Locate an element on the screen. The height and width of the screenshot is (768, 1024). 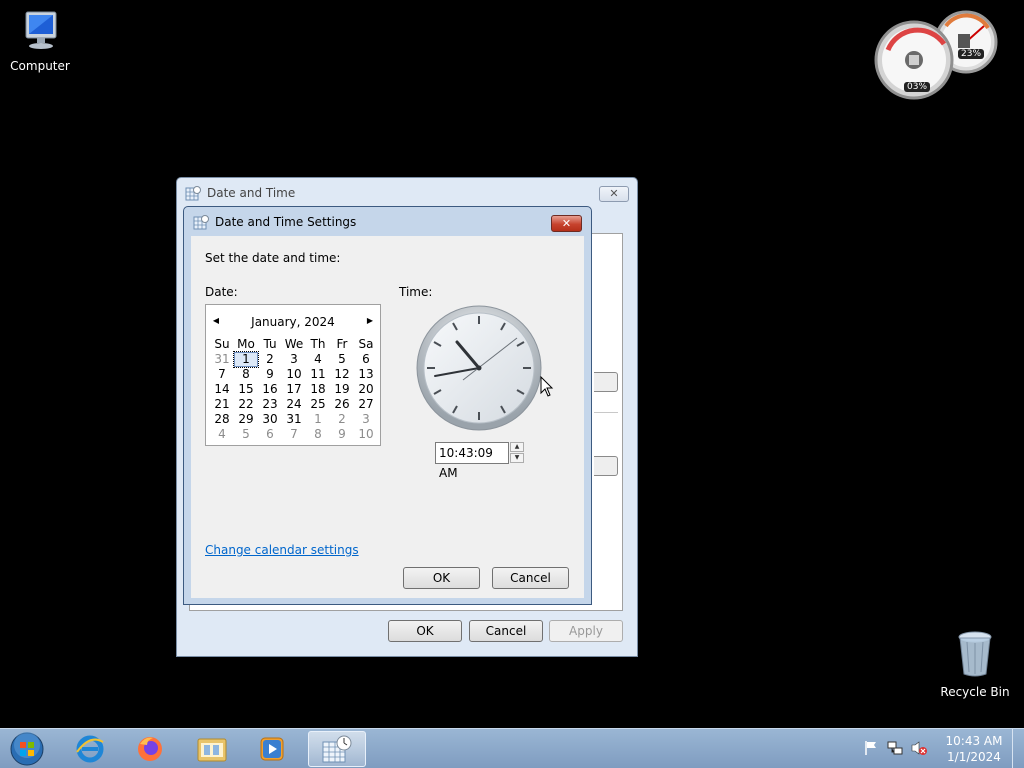
dialog-titlebar: Date and Time Settings is located at coordinates (387, 222).